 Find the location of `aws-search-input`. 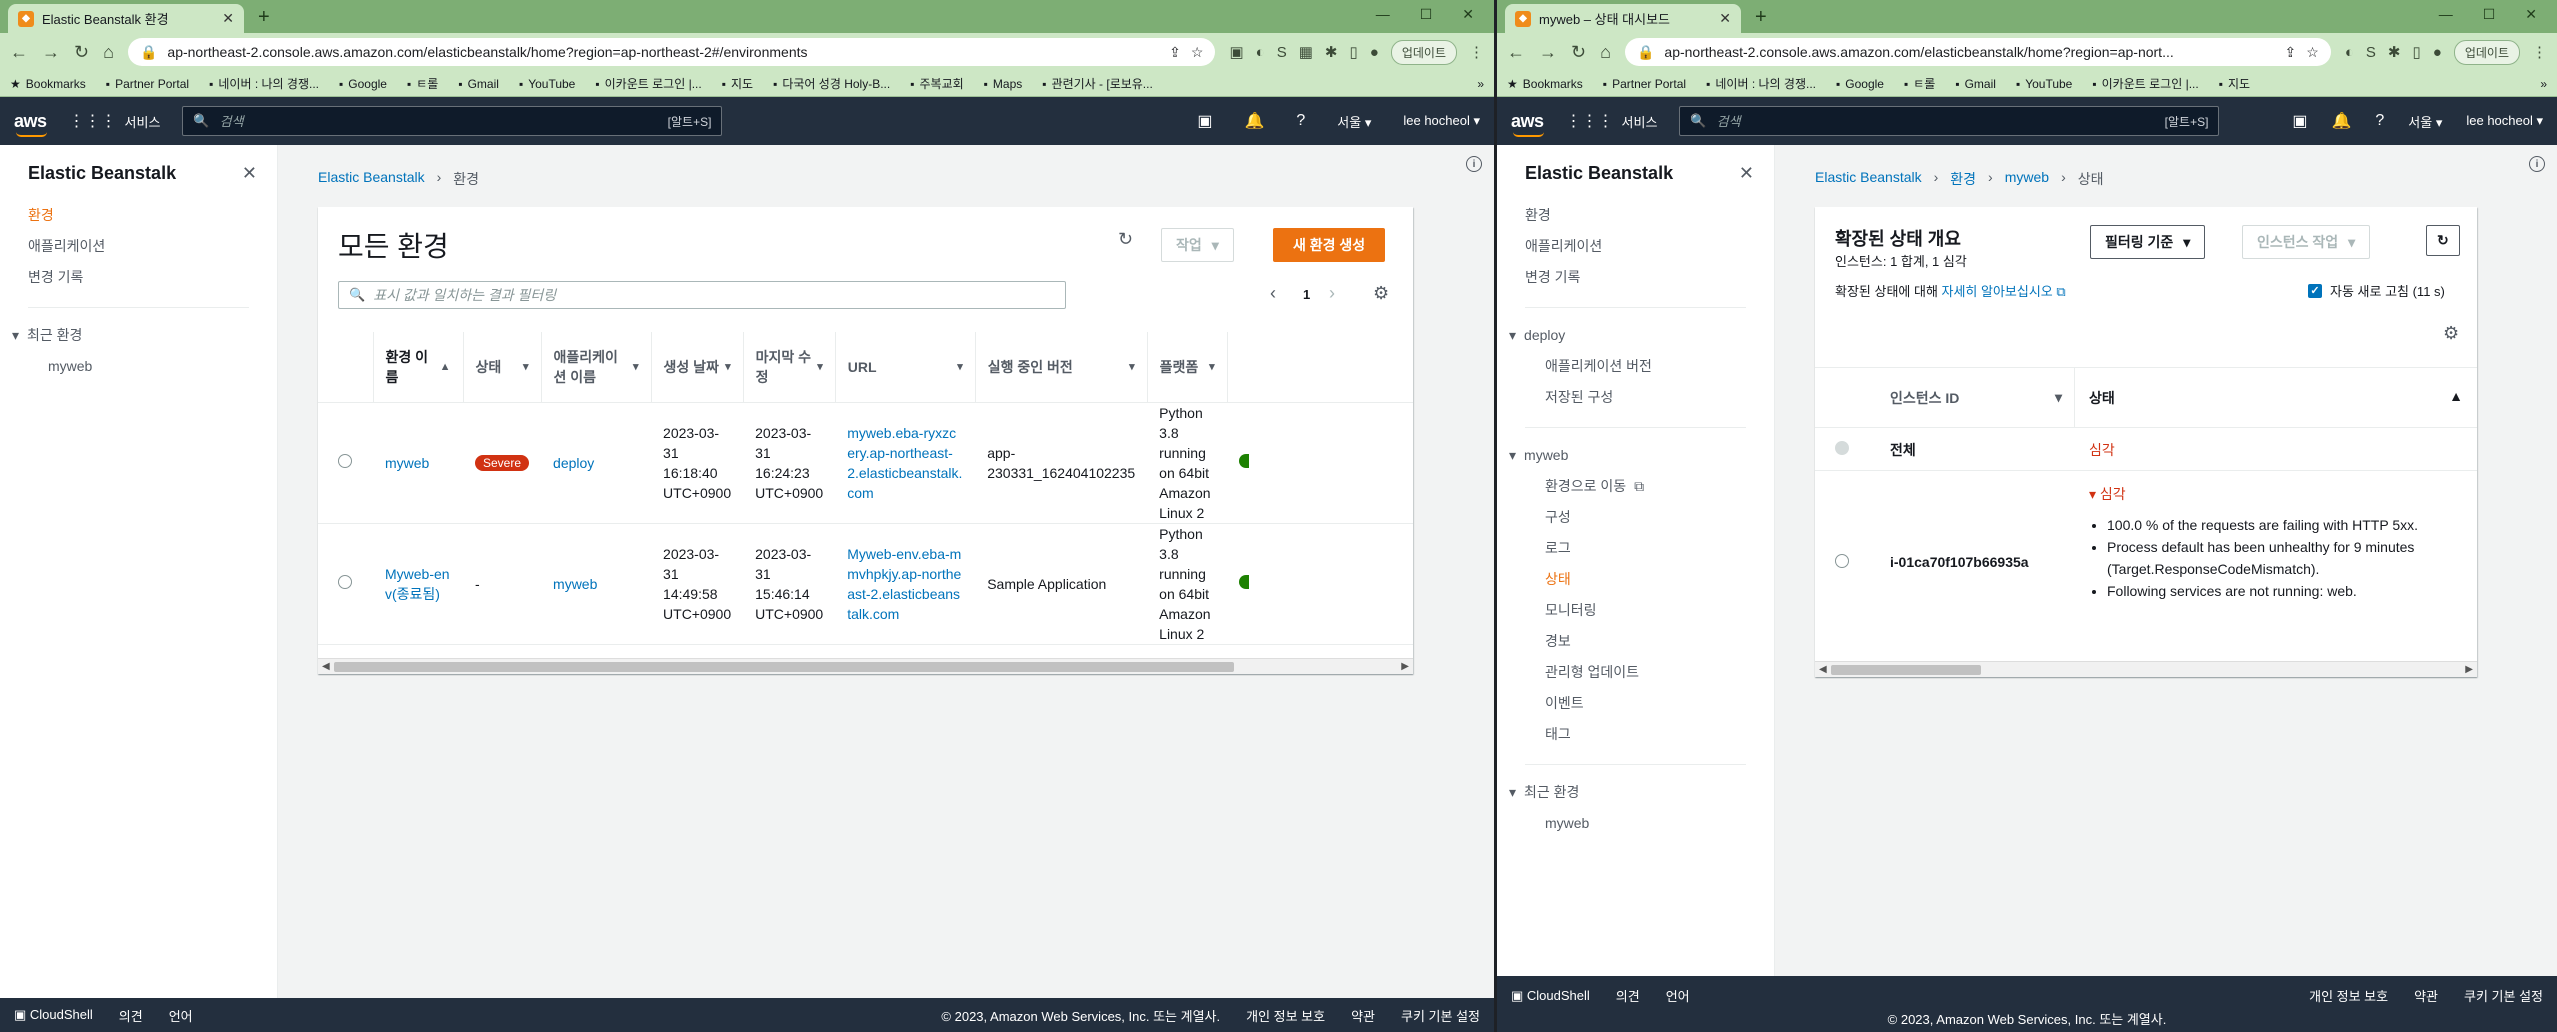

aws-search-input is located at coordinates (1935, 121).